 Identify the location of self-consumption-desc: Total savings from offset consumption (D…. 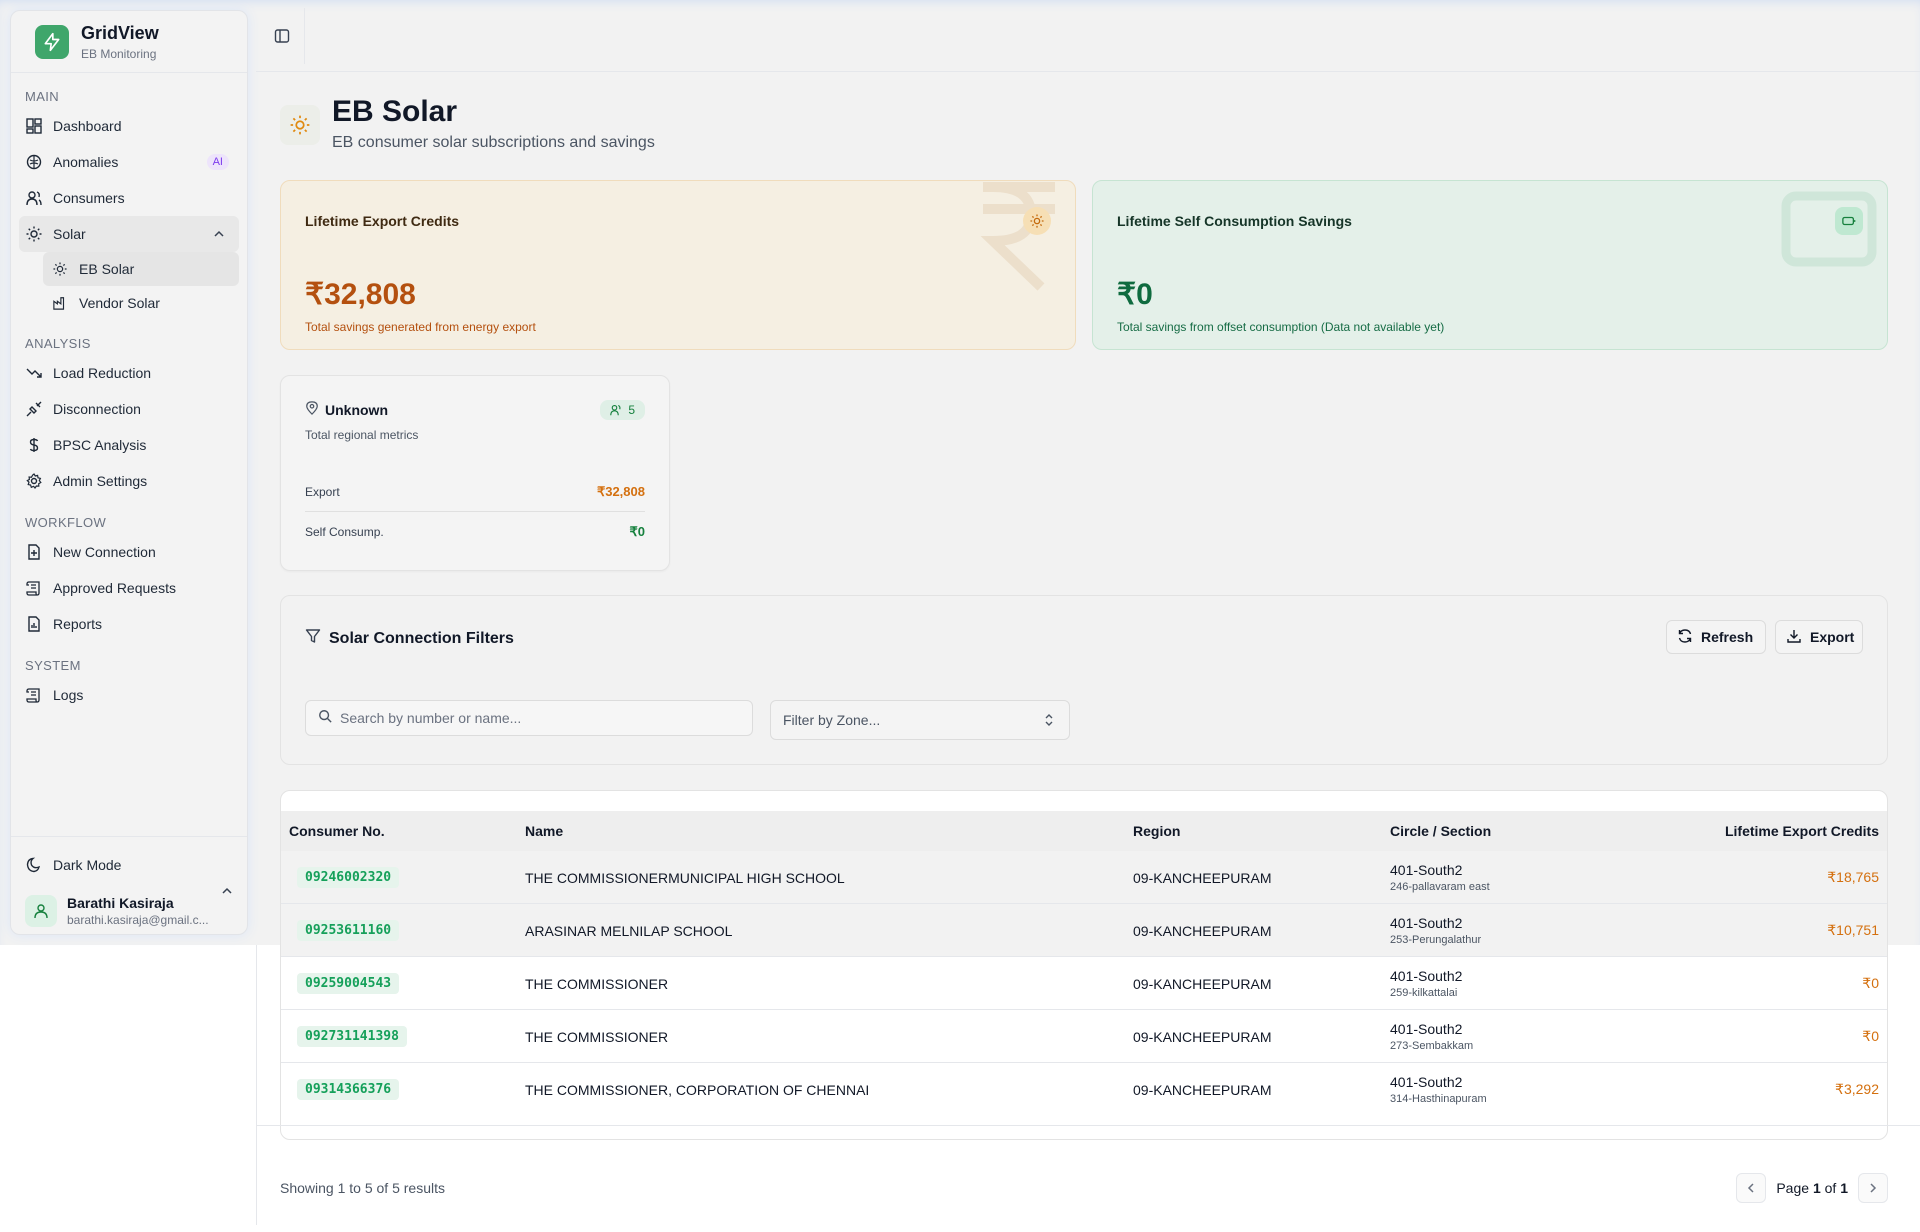
(1281, 327).